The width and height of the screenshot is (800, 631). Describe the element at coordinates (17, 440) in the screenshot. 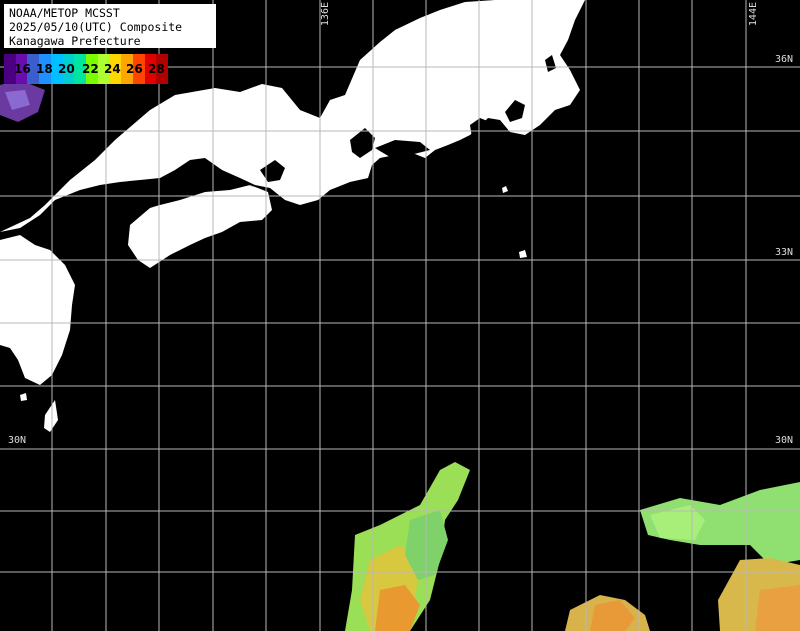

I see `lat-label-30n-left: 30N` at that location.